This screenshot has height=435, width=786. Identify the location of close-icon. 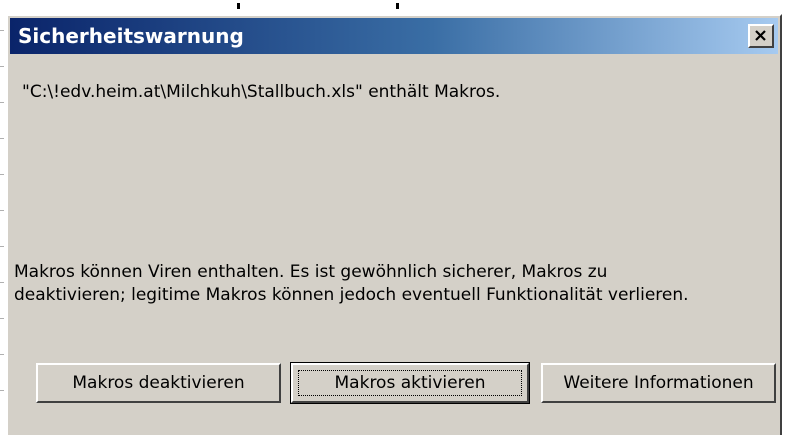
(760, 35).